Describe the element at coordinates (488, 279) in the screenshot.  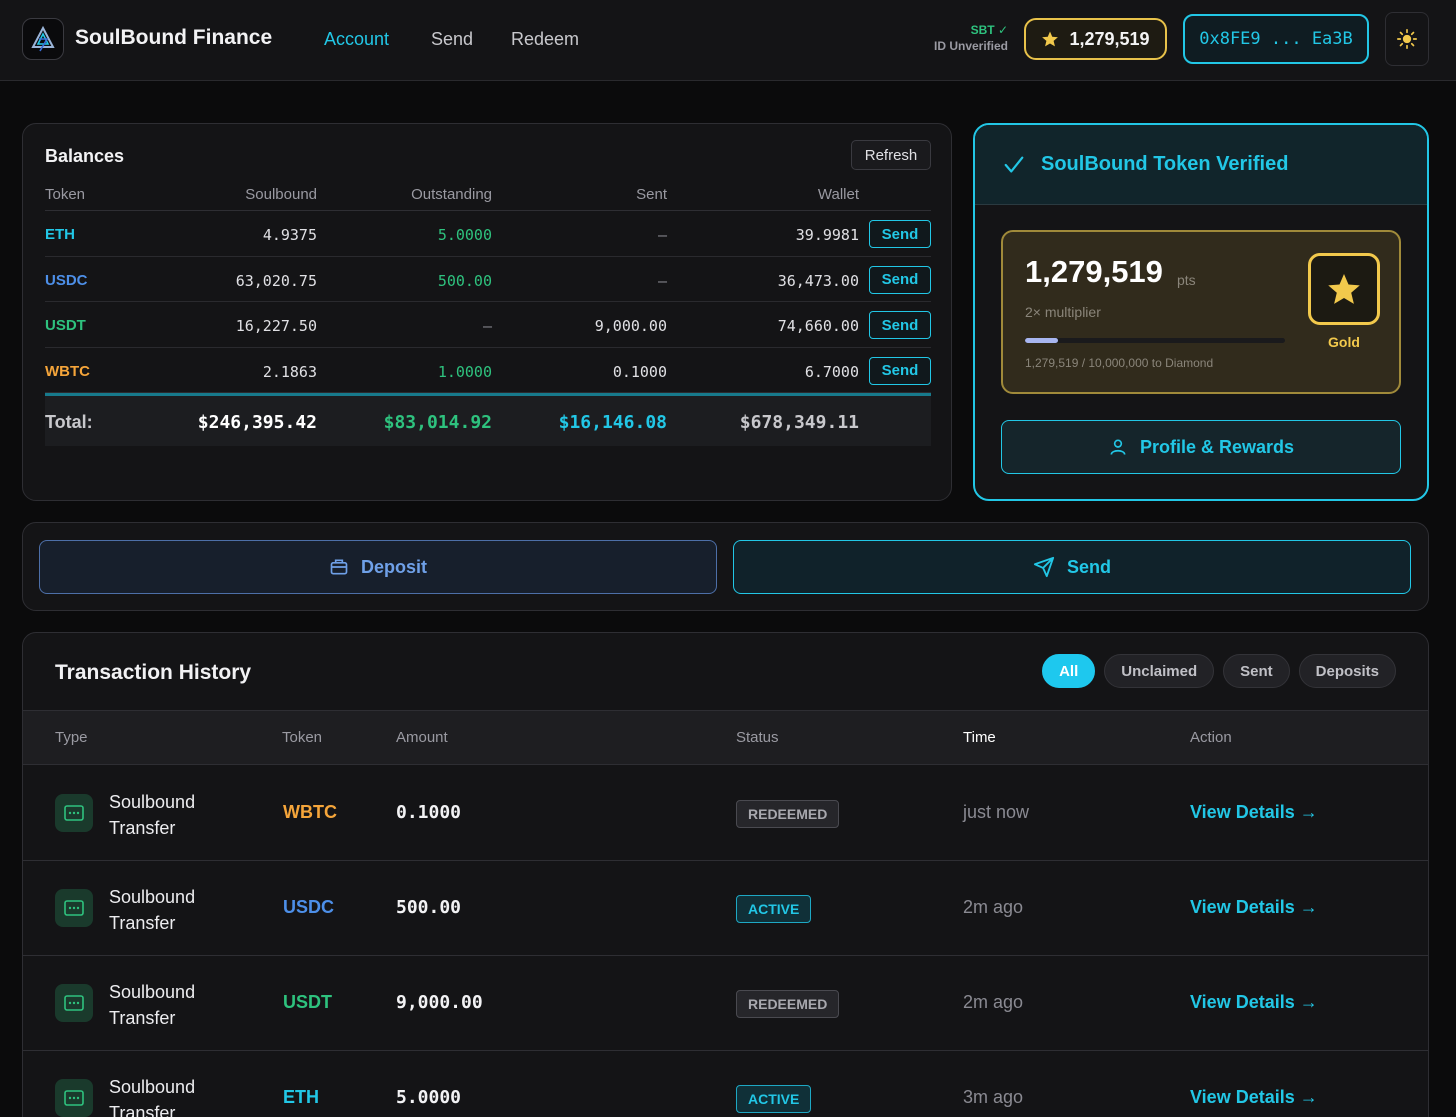
I see `balance-row: USDC 63,020.75 500.00 – 36,473.00 Send` at that location.